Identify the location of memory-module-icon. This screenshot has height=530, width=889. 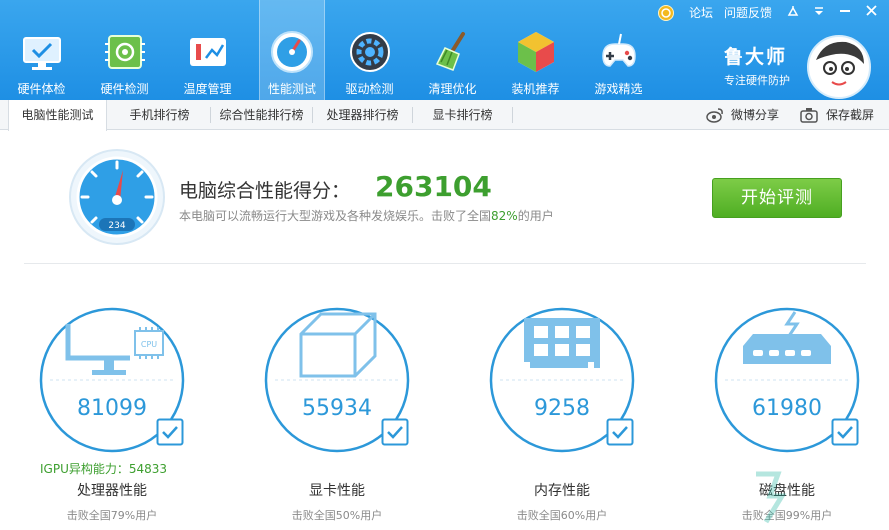
(562, 343).